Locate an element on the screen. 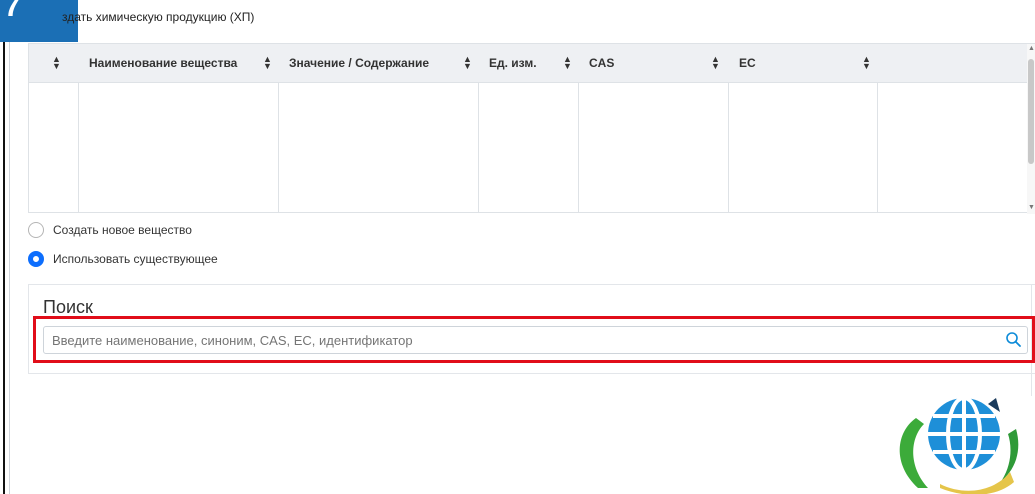  option-create-new: Создать новое вещество is located at coordinates (110, 230).